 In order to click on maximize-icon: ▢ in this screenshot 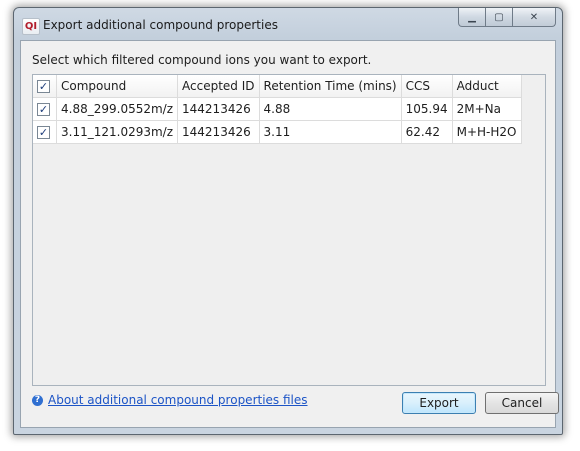, I will do `click(499, 17)`.